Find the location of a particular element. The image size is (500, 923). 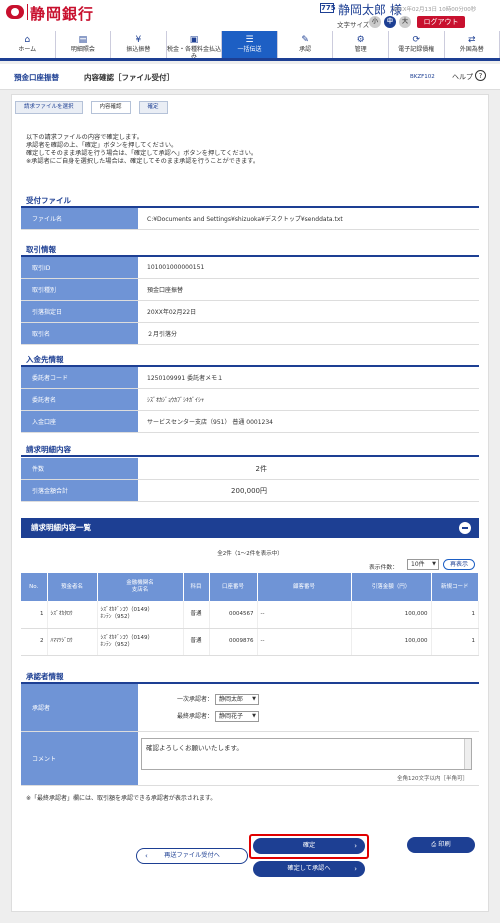

nav-transfer: ¥ 振込振替 is located at coordinates (139, 44).